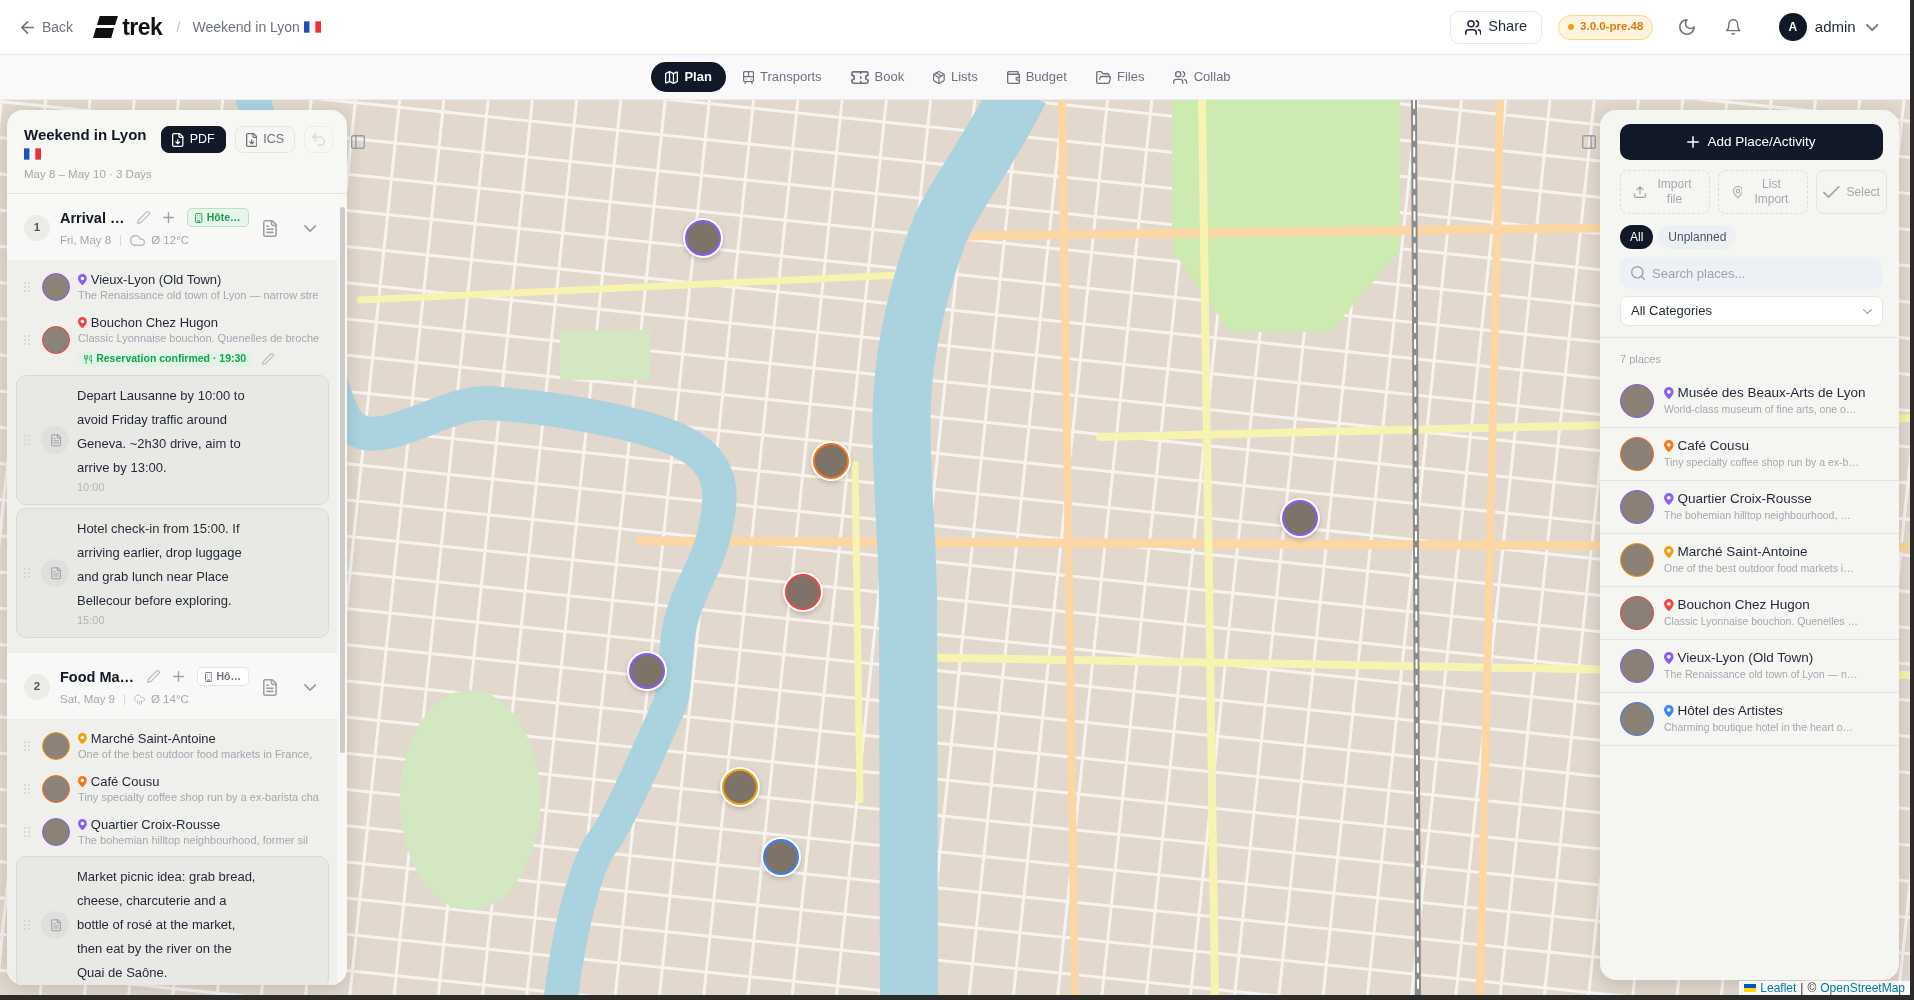 The width and height of the screenshot is (1914, 1000). I want to click on place-description: One of the best outdoor food markets in France,, so click(195, 754).